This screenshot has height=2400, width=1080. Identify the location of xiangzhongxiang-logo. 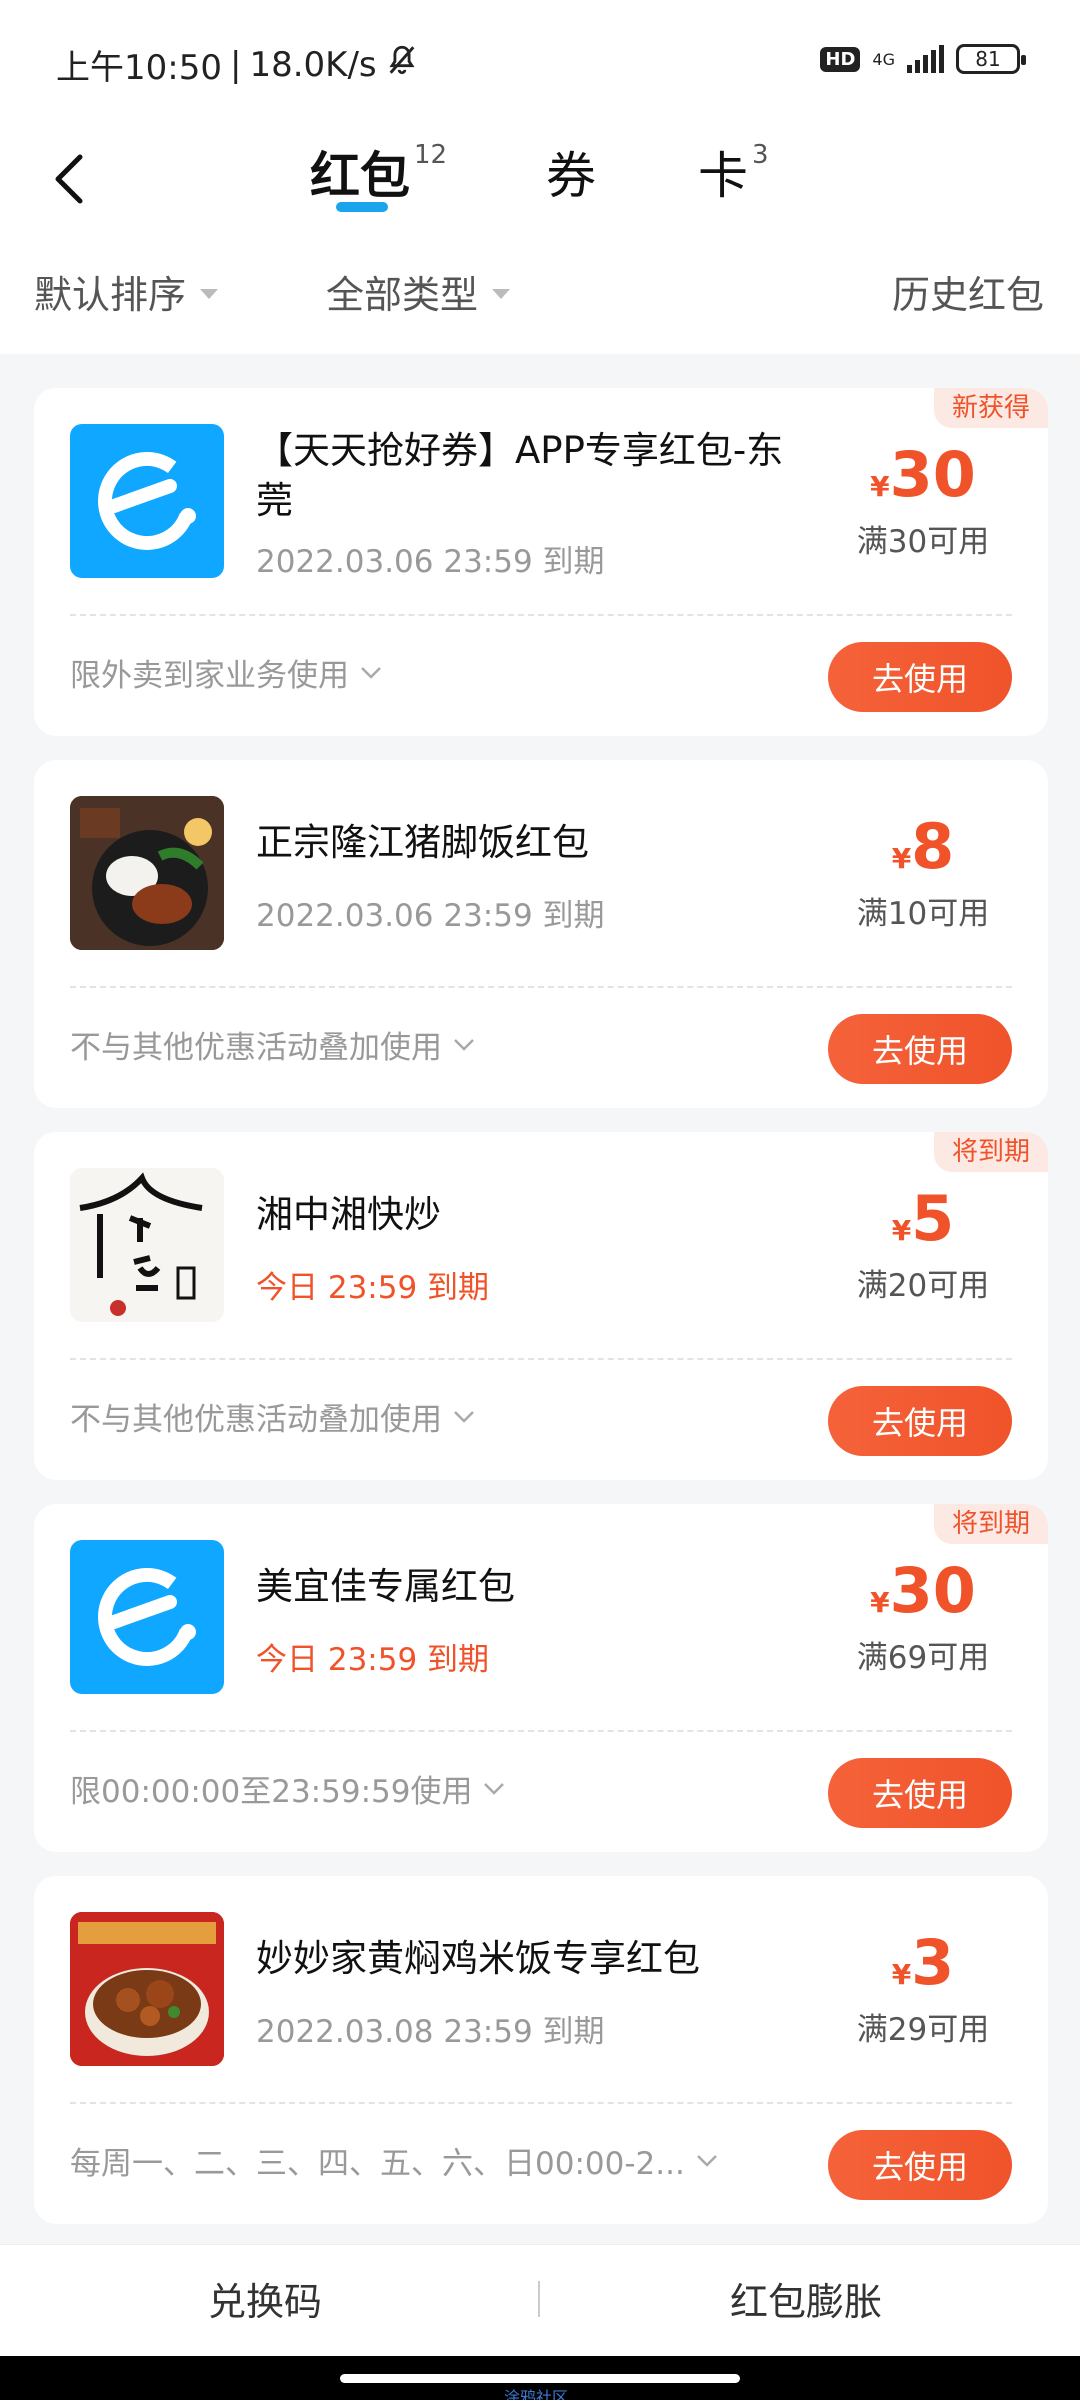
(147, 1245).